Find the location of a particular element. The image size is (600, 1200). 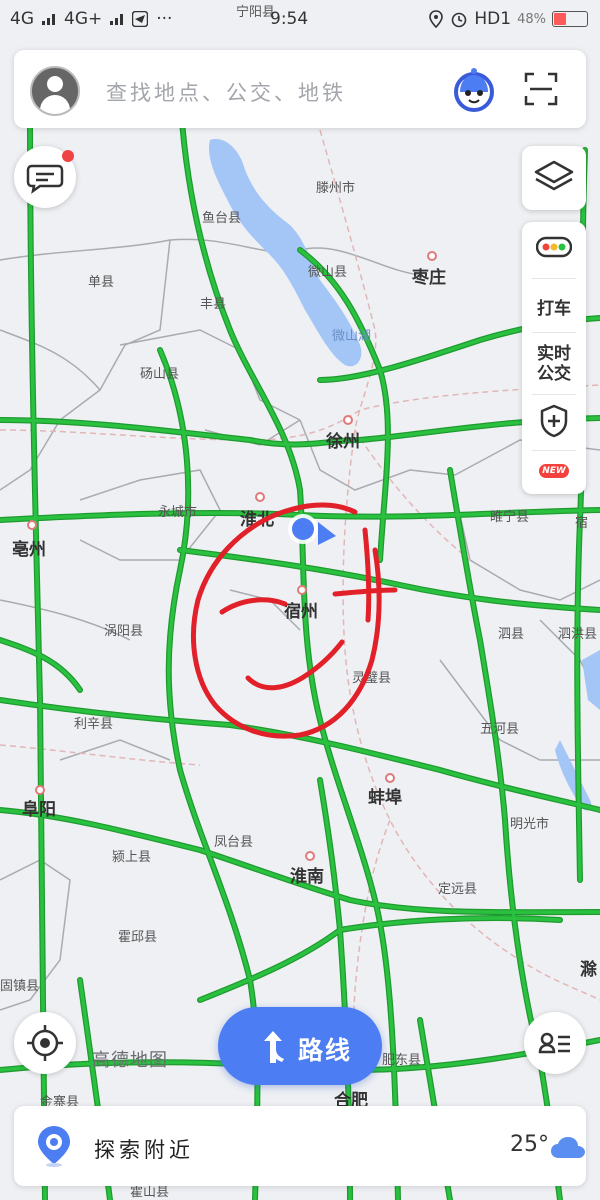

battery-text: 48% is located at coordinates (531, 19).